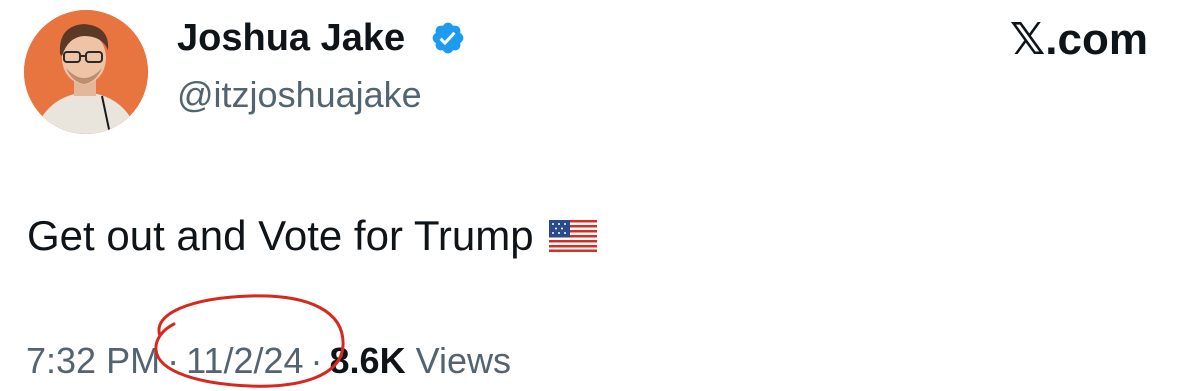 This screenshot has width=1200, height=391. What do you see at coordinates (299, 95) in the screenshot?
I see `user-handle: @itzjoshuajake` at bounding box center [299, 95].